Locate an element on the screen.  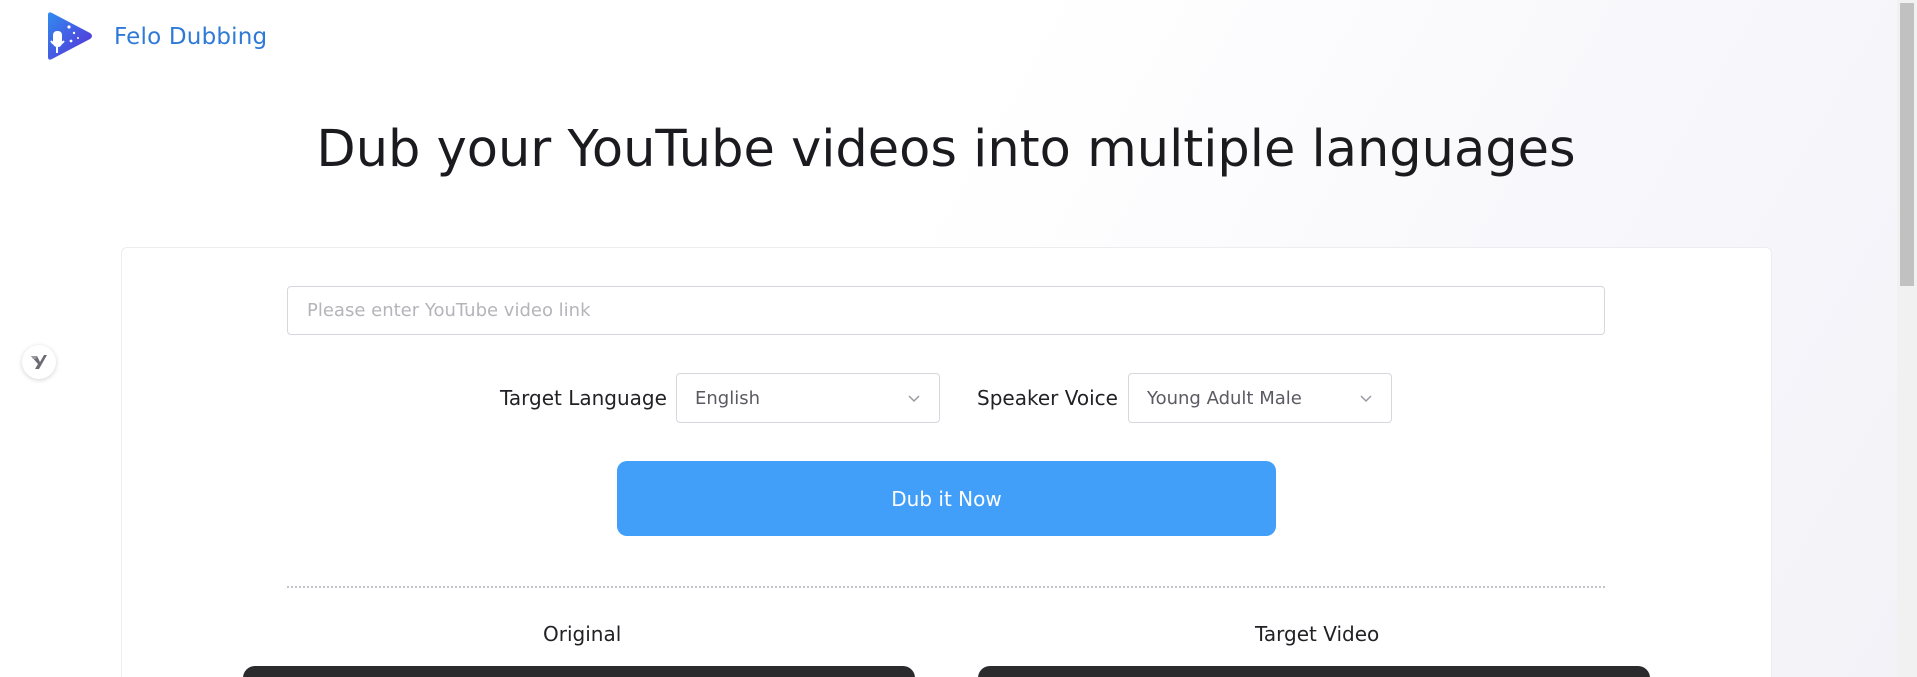
target-video-player is located at coordinates (1314, 671).